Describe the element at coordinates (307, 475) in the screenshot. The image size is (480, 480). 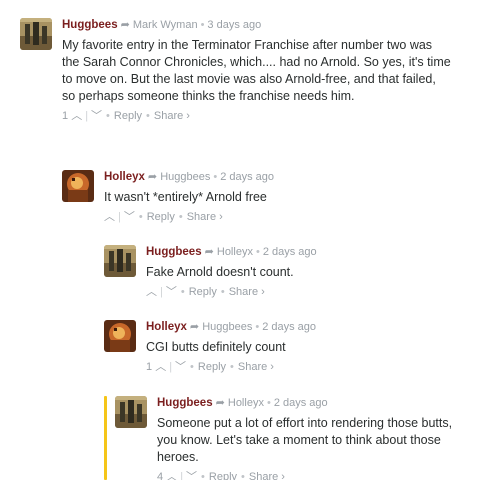
I see `comment-footer: 4 ︿ | ﹀ • Reply • Share ›` at that location.